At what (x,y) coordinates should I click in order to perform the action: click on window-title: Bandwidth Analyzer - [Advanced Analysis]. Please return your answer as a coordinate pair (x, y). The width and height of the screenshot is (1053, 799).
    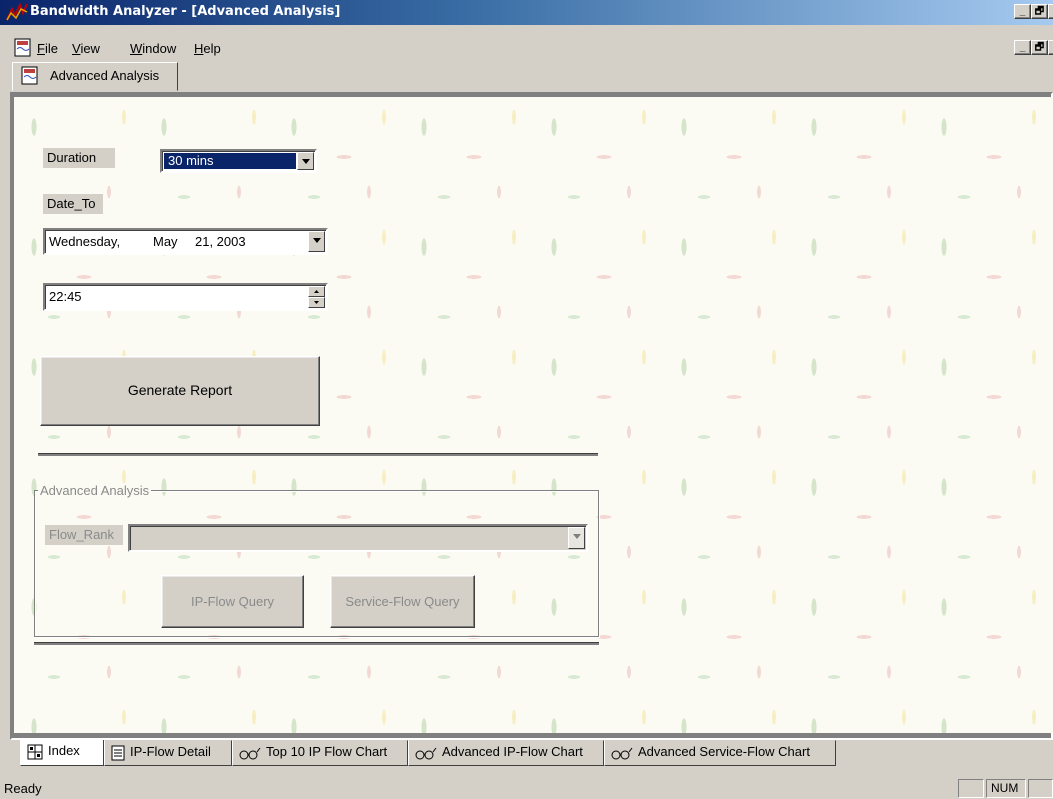
    Looking at the image, I should click on (185, 11).